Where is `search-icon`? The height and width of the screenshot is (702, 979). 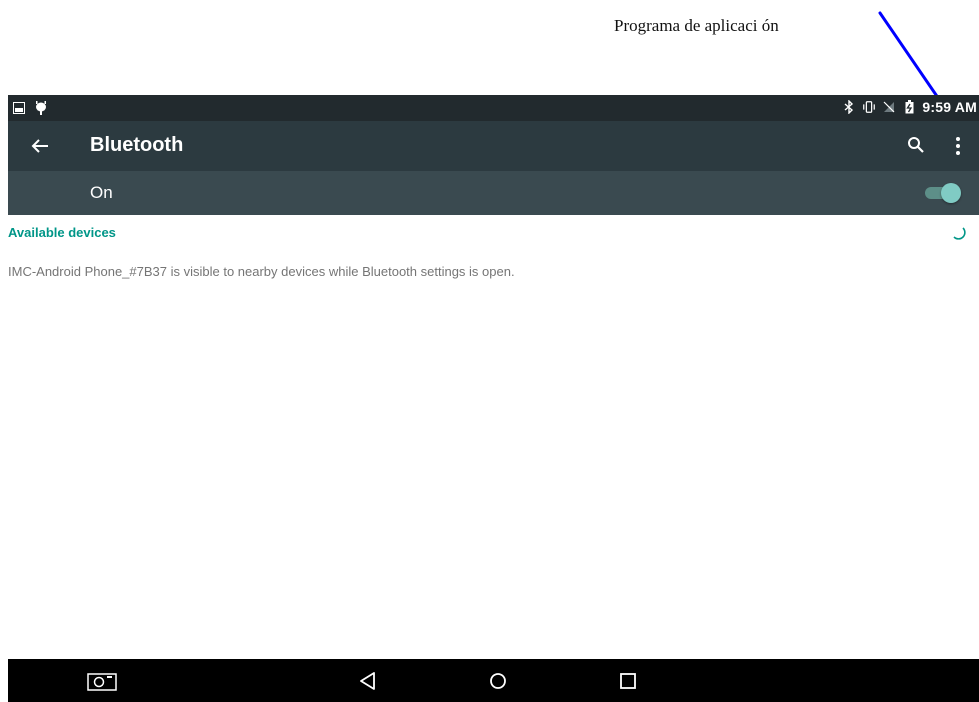 search-icon is located at coordinates (916, 145).